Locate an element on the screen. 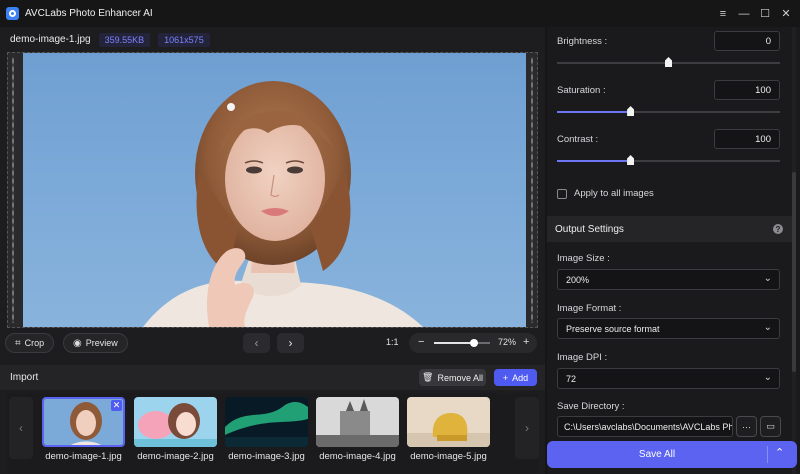  output-settings-header: Output Settings ? is located at coordinates (669, 229).